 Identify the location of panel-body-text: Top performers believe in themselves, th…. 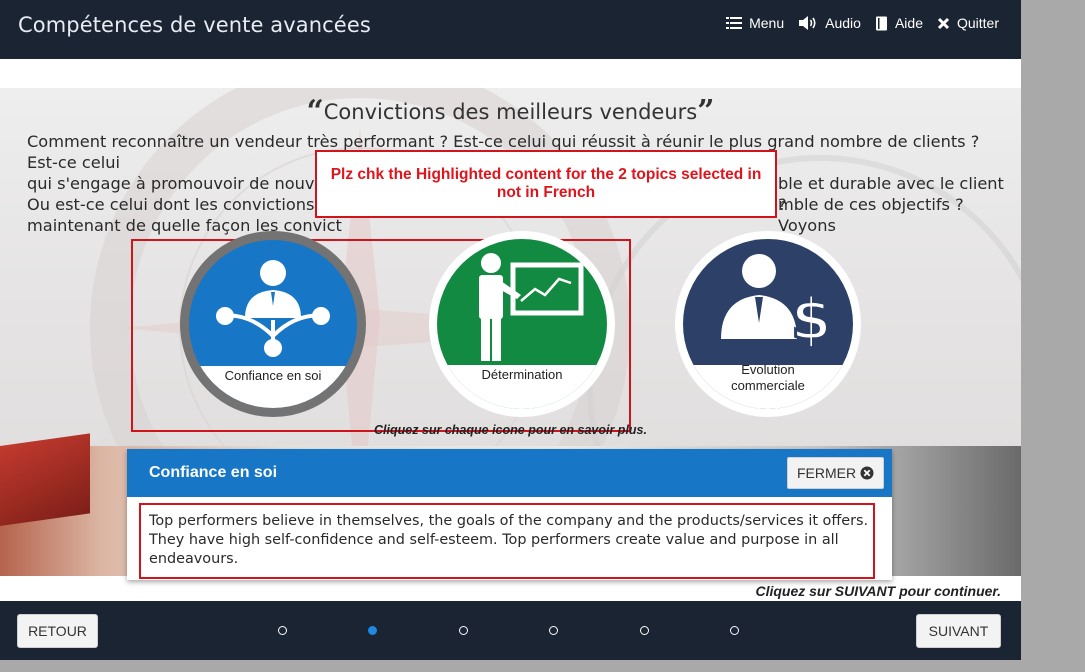
(509, 540).